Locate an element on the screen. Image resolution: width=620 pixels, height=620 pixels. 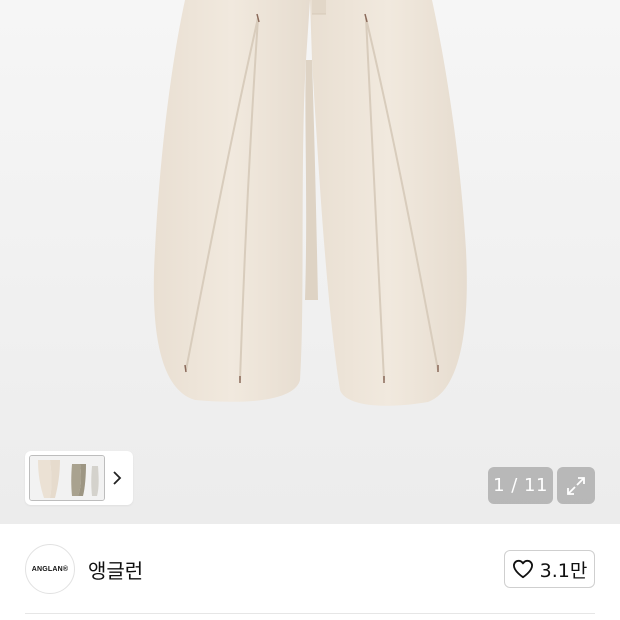
expand-image-button is located at coordinates (576, 485).